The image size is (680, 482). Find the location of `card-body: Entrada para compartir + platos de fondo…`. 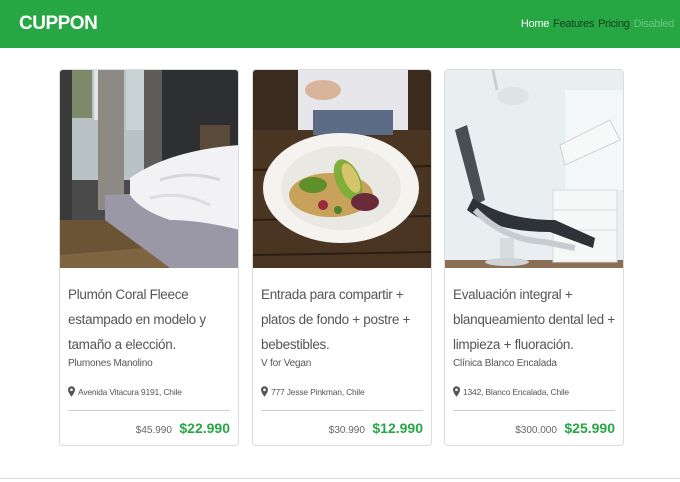

card-body: Entrada para compartir + platos de fondo… is located at coordinates (342, 356).